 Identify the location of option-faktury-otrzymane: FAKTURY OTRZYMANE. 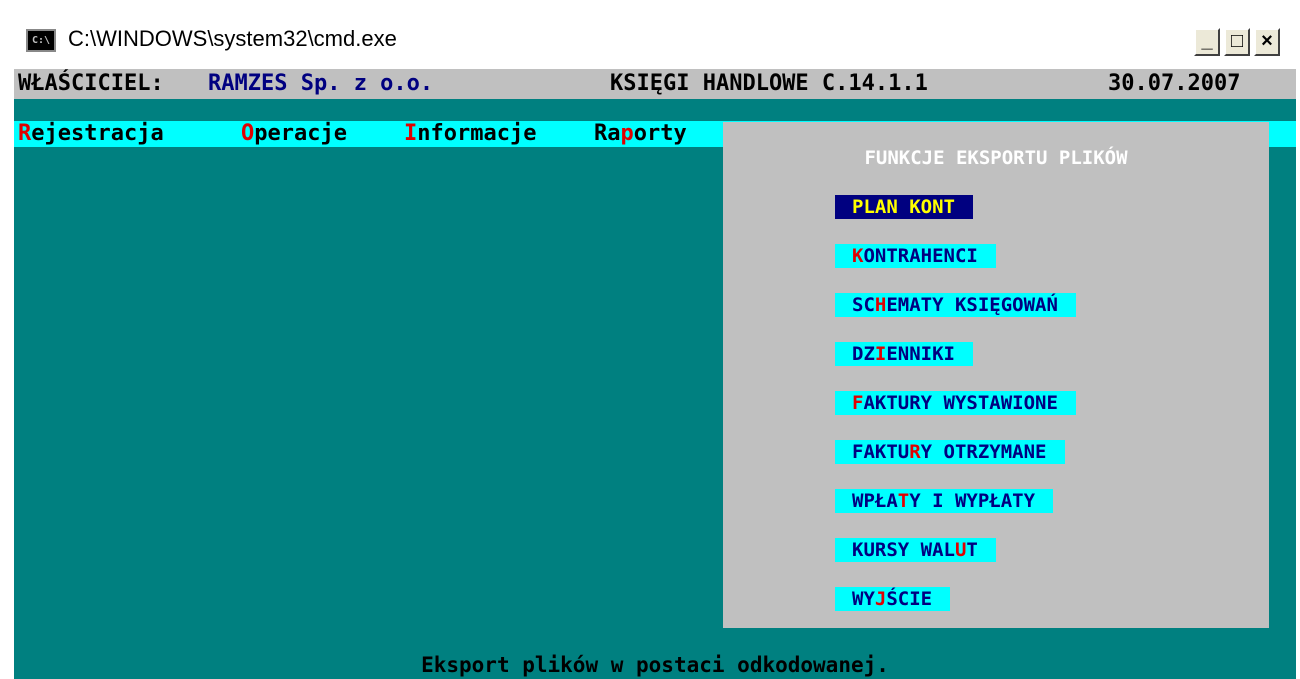
(950, 452).